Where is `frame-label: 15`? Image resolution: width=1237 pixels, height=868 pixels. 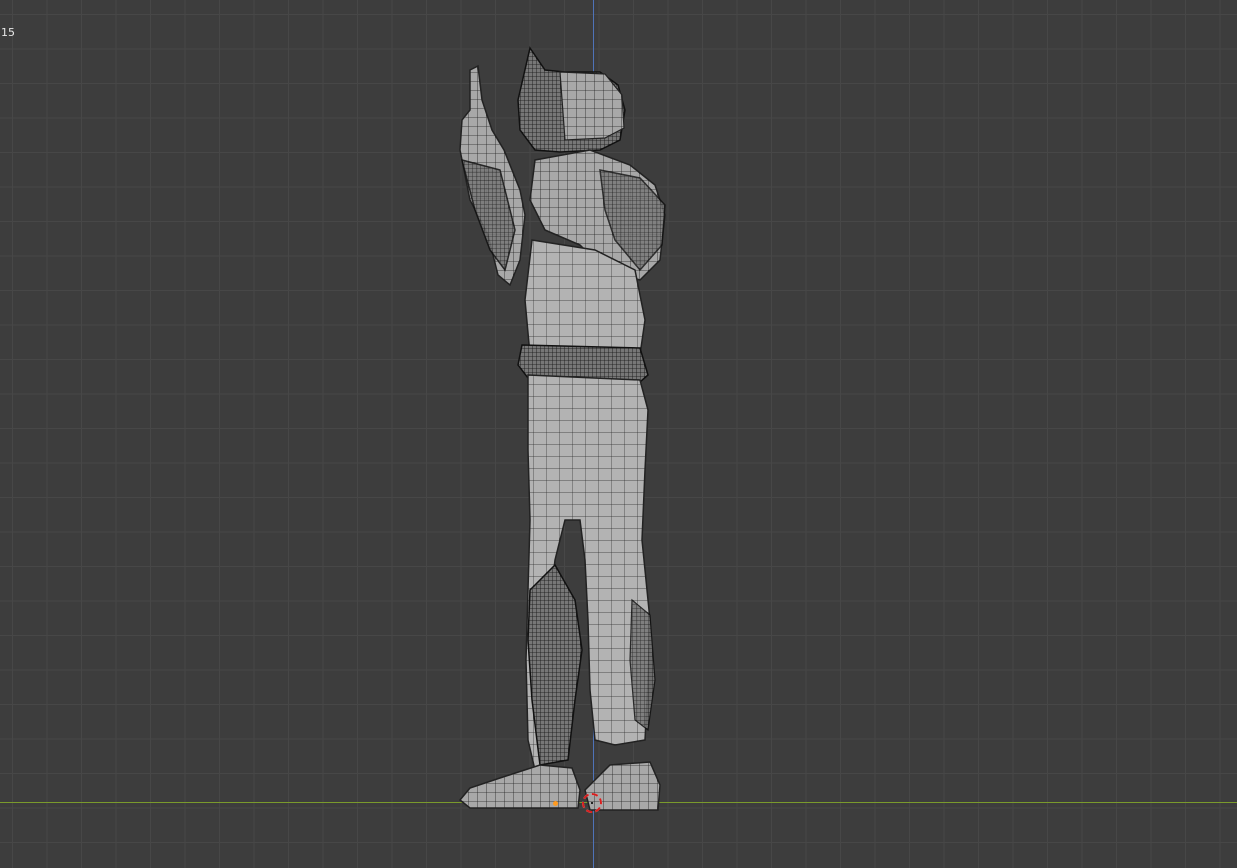
frame-label: 15 is located at coordinates (8, 32).